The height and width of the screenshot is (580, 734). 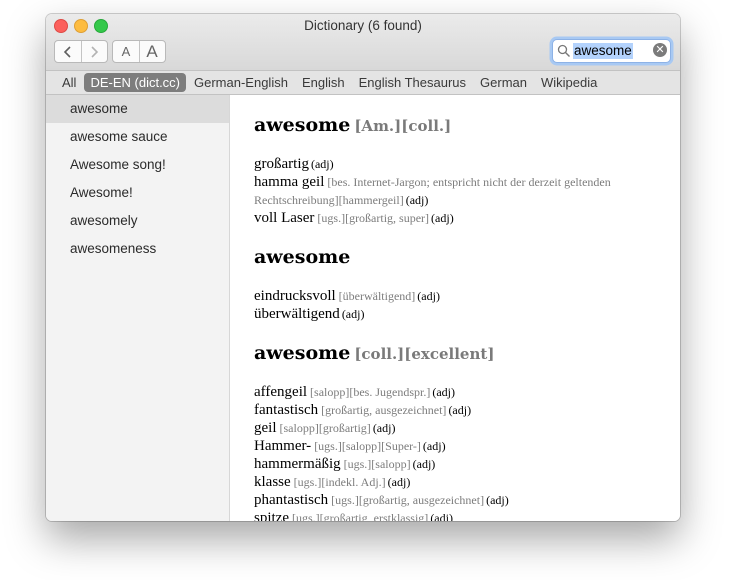 What do you see at coordinates (297, 464) in the screenshot?
I see `translation-word: hammermäßig` at bounding box center [297, 464].